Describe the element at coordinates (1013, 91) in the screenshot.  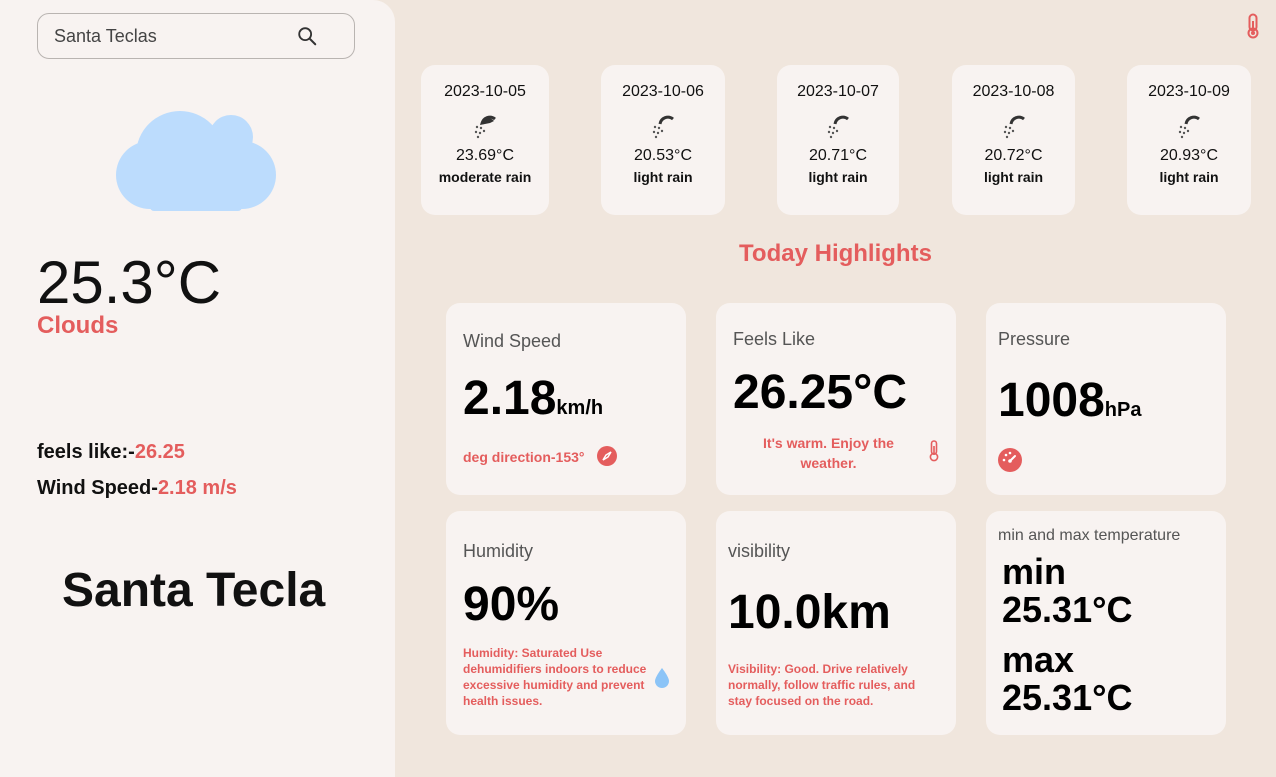
I see `forecast-date: 2023-10-08` at that location.